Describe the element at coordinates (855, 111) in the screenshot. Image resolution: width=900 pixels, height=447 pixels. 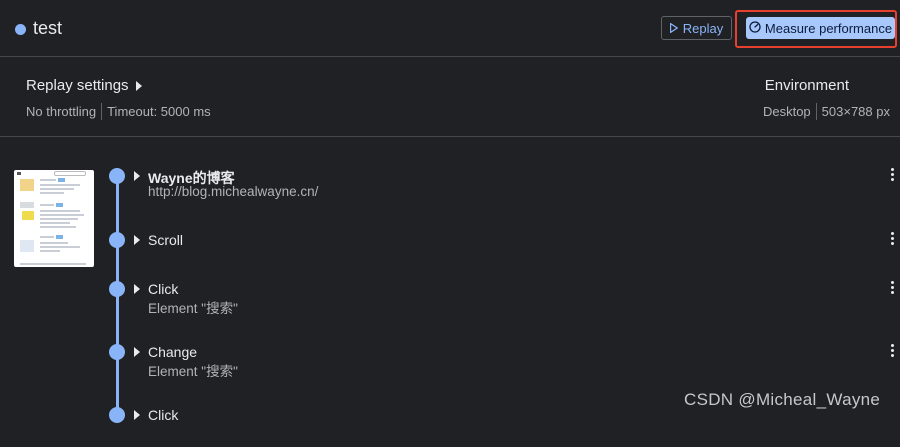
I see `viewport-value: 503×788 px` at that location.